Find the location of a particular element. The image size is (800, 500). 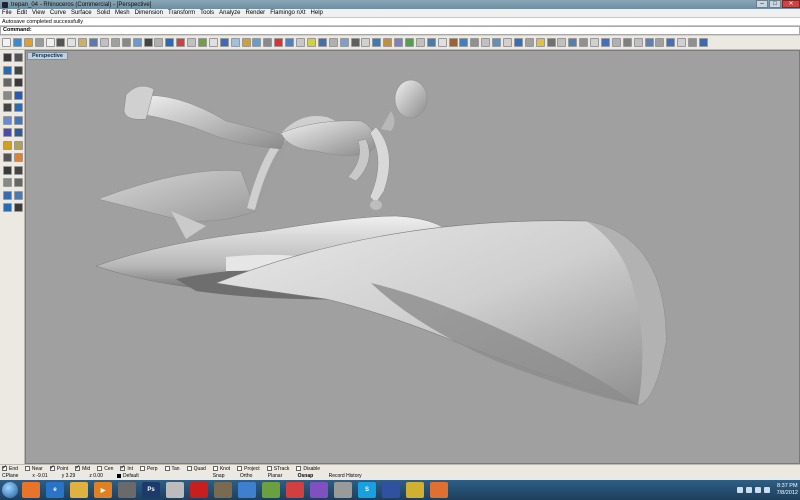

osnap-disable: Disable is located at coordinates (308, 469).